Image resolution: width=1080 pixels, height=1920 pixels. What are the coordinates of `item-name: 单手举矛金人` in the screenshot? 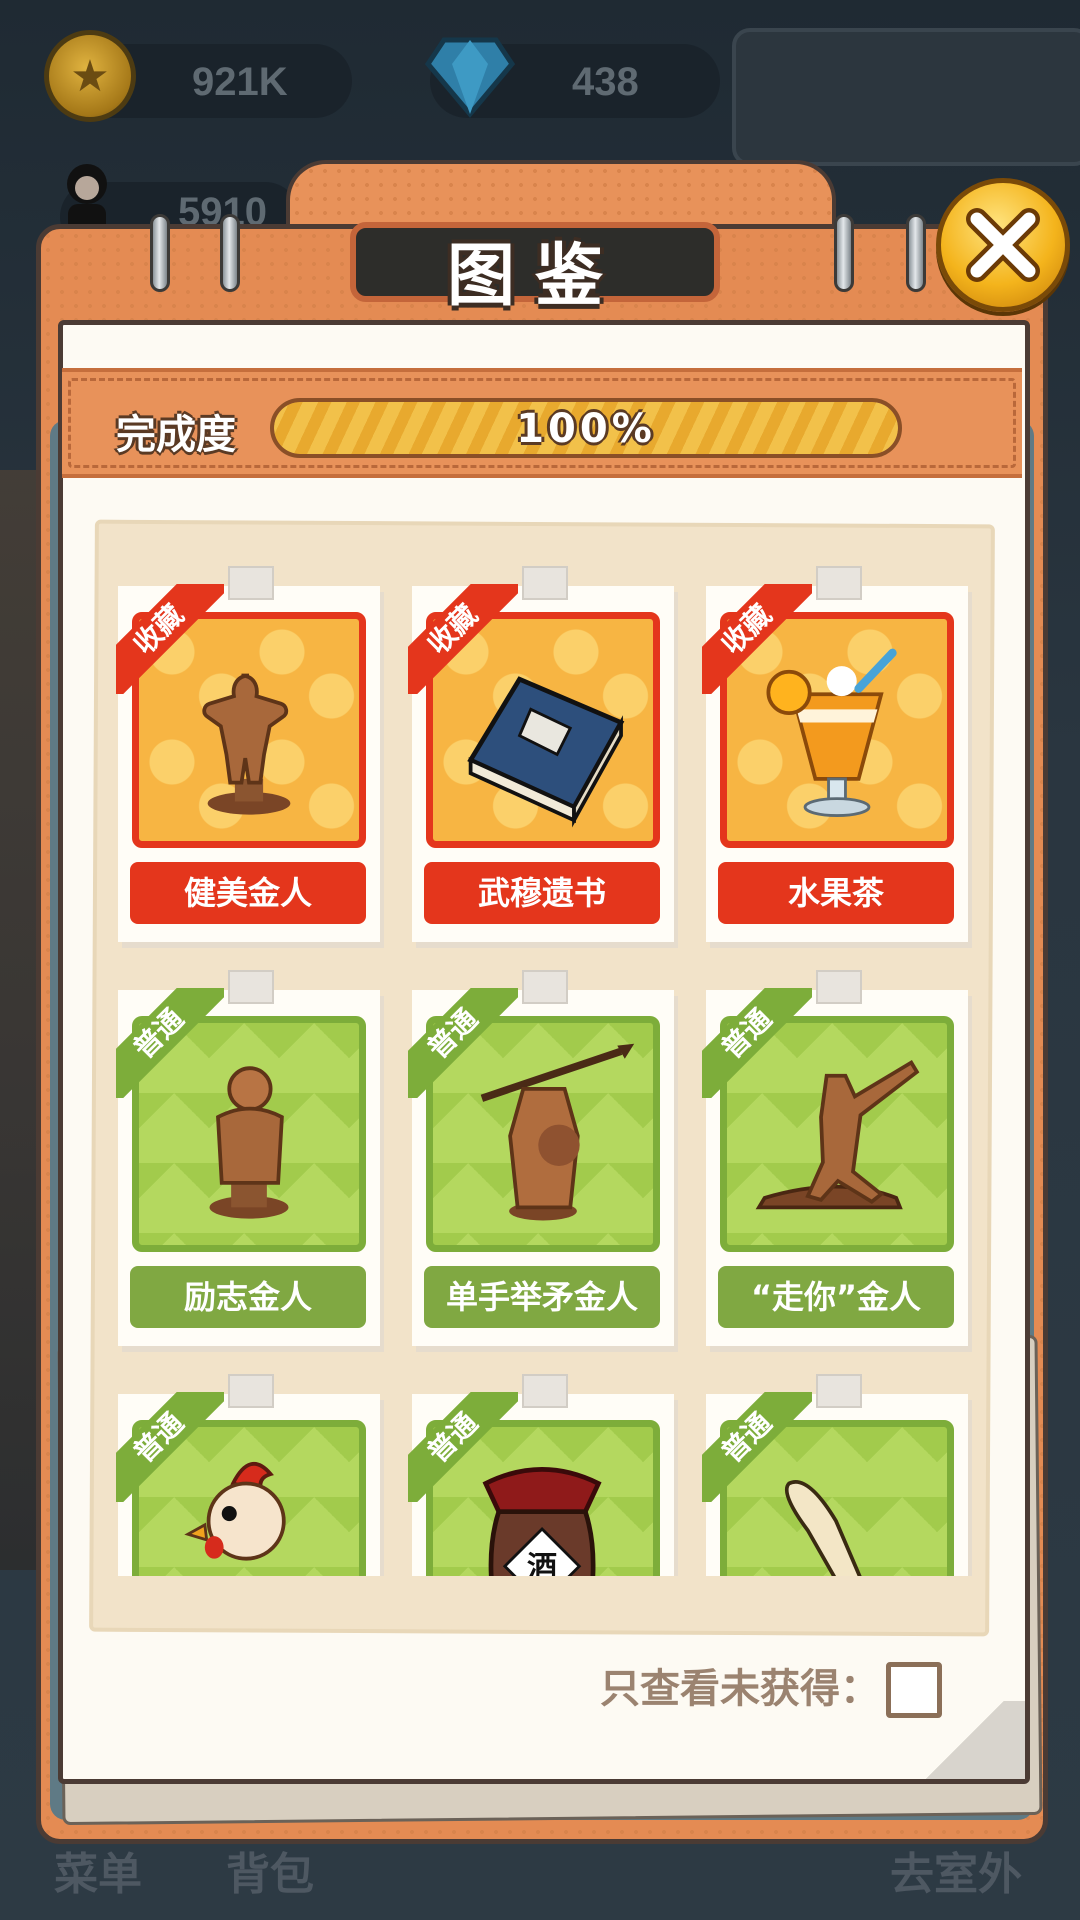 It's located at (542, 1297).